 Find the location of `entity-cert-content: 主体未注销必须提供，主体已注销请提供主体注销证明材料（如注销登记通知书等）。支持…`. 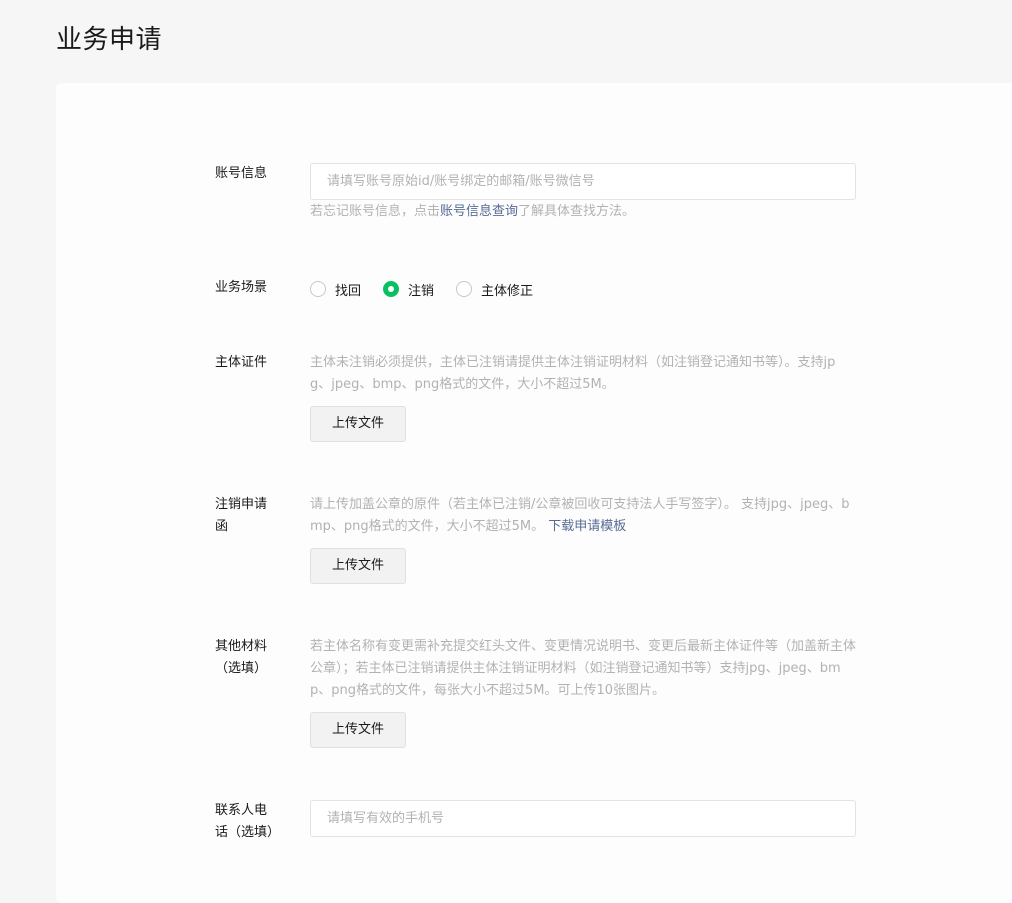

entity-cert-content: 主体未注销必须提供，主体已注销请提供主体注销证明材料（如注销登记通知书等）。支持… is located at coordinates (583, 397).